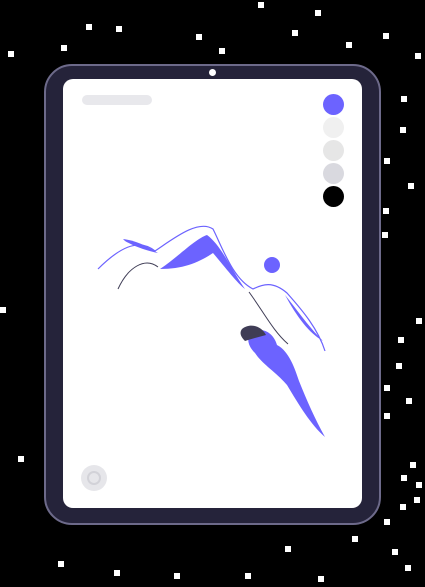 The height and width of the screenshot is (587, 425). Describe the element at coordinates (212, 72) in the screenshot. I see `front-camera-icon` at that location.